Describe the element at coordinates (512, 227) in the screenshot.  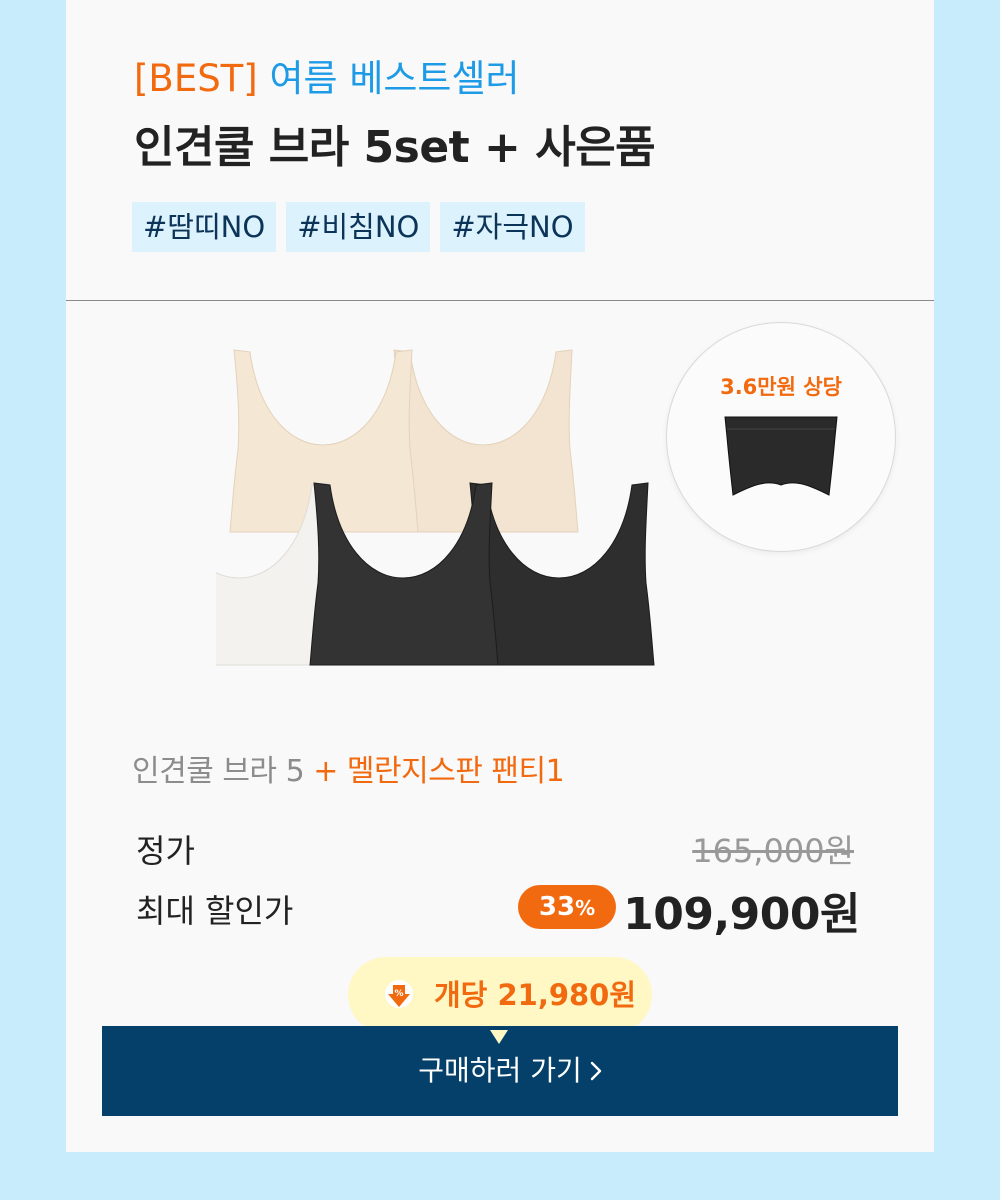
I see `hashtag-chip: #자극NO` at that location.